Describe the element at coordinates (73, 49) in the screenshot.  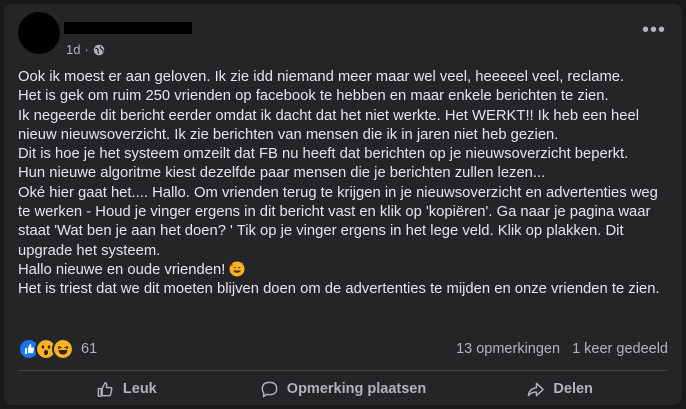
I see `post-time: 1d` at that location.